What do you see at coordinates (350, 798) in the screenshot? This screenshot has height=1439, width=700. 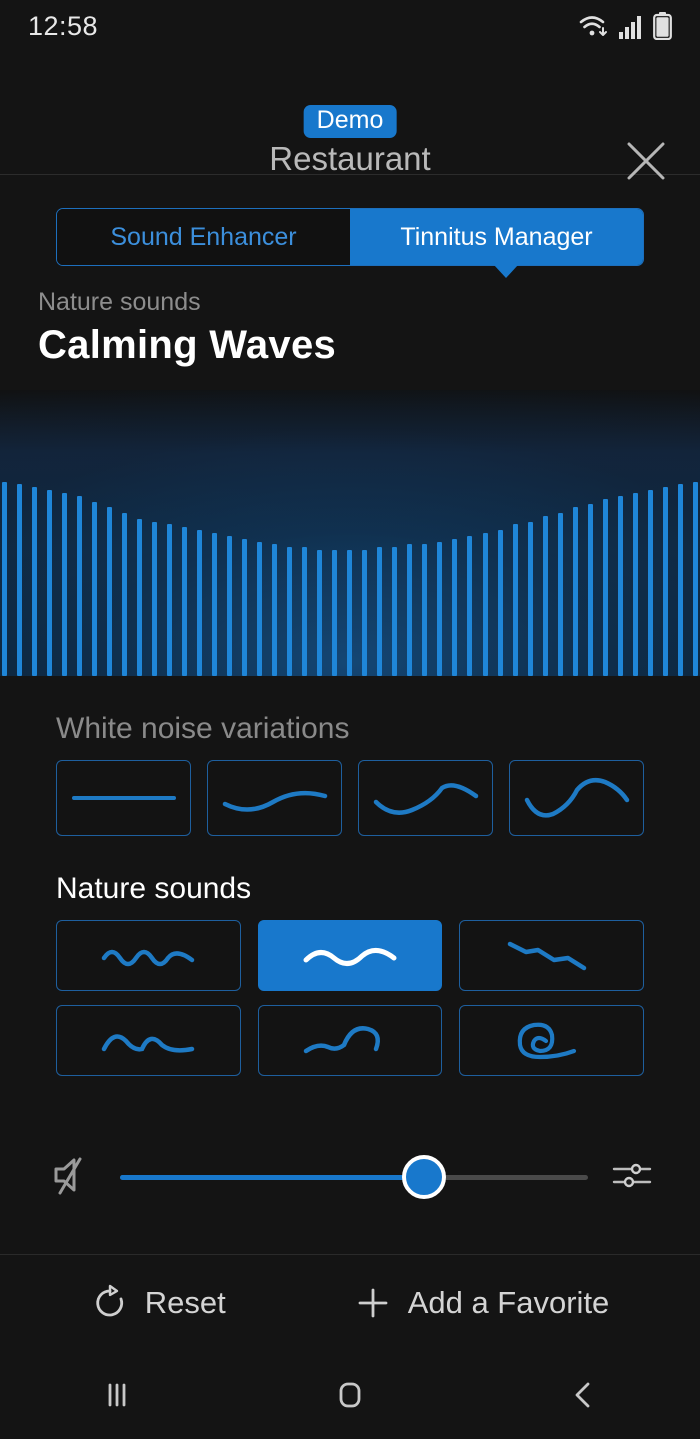 I see `white-noise-options` at bounding box center [350, 798].